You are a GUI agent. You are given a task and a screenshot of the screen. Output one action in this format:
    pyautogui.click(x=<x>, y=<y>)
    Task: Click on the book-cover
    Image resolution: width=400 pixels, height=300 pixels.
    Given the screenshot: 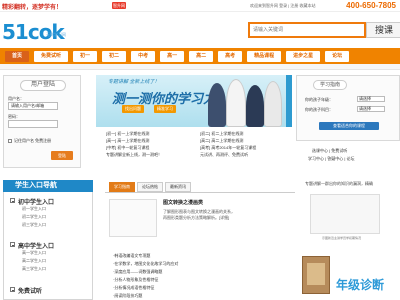 What is the action you would take?
    pyautogui.click(x=316, y=274)
    